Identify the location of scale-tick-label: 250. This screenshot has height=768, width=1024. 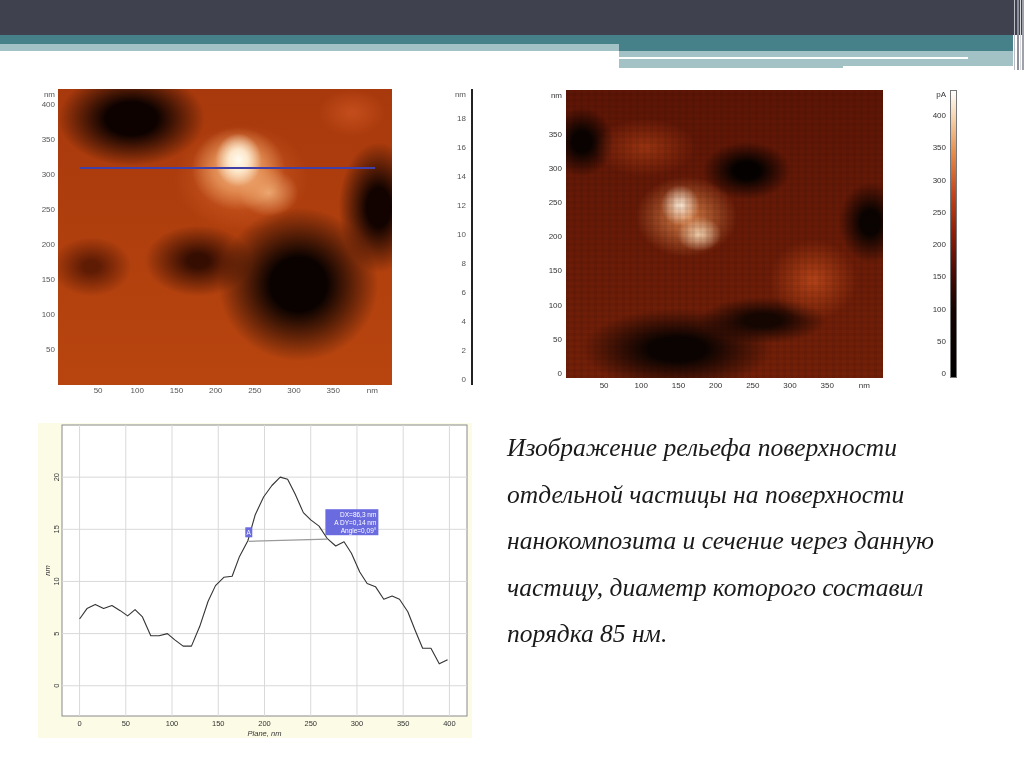
(939, 212).